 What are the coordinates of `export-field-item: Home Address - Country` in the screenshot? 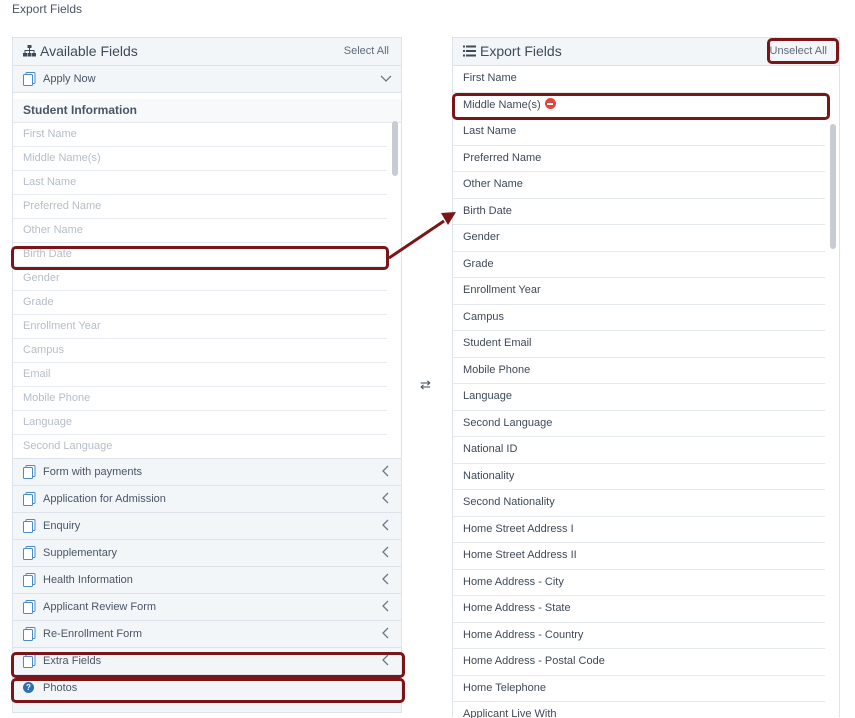 It's located at (639, 636).